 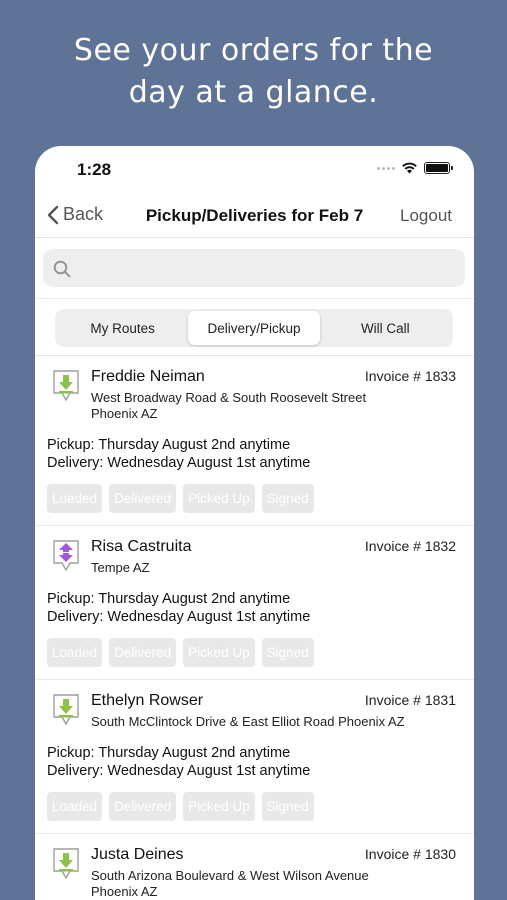 What do you see at coordinates (148, 376) in the screenshot?
I see `customer-name: Freddie Neiman` at bounding box center [148, 376].